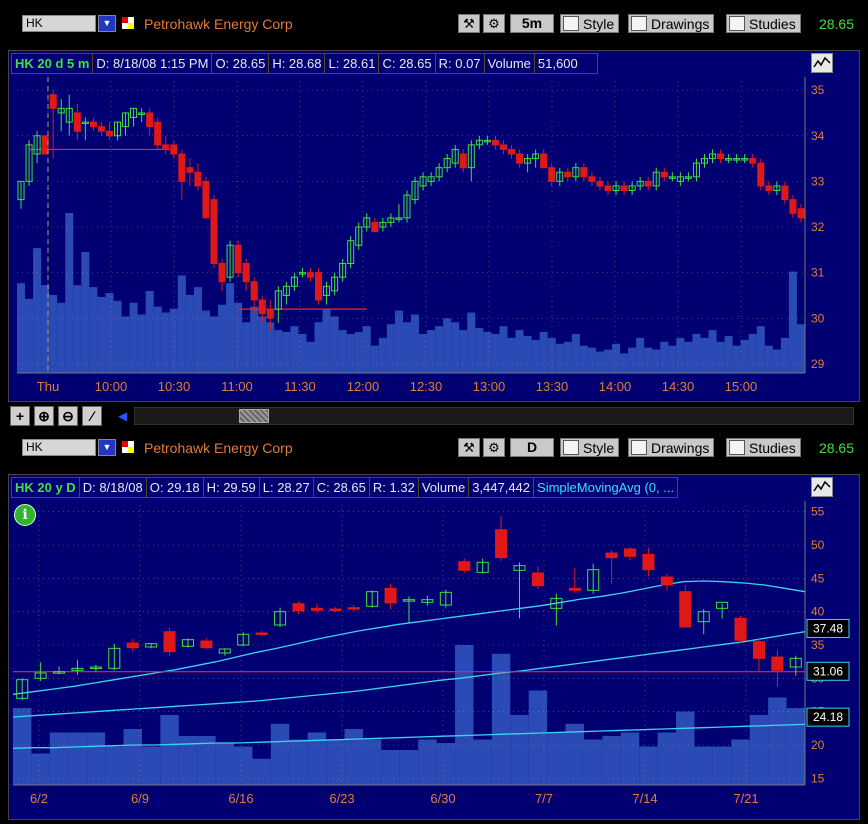 The width and height of the screenshot is (868, 824). What do you see at coordinates (107, 447) in the screenshot?
I see `bottom-symbol-dropdown-chevron-icon: ▼` at bounding box center [107, 447].